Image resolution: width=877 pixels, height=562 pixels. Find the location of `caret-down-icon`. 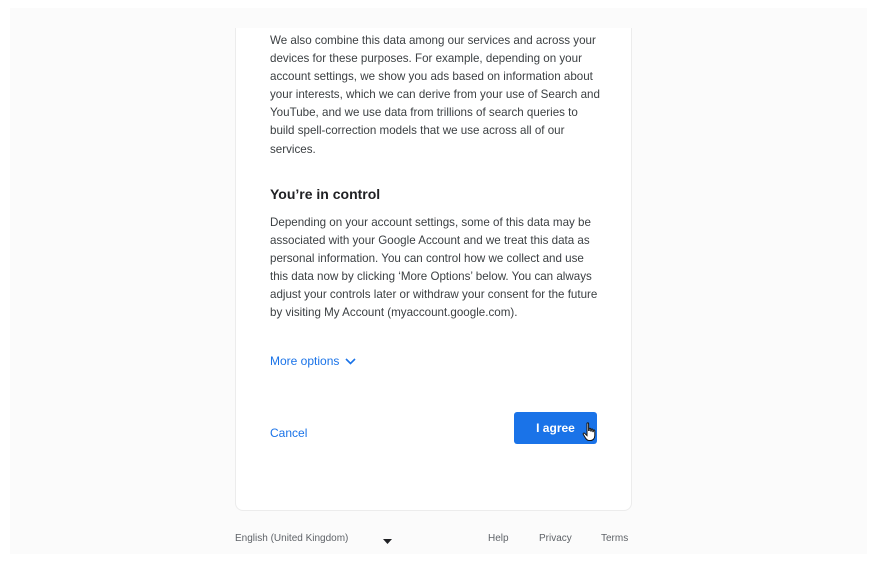

caret-down-icon is located at coordinates (387, 541).